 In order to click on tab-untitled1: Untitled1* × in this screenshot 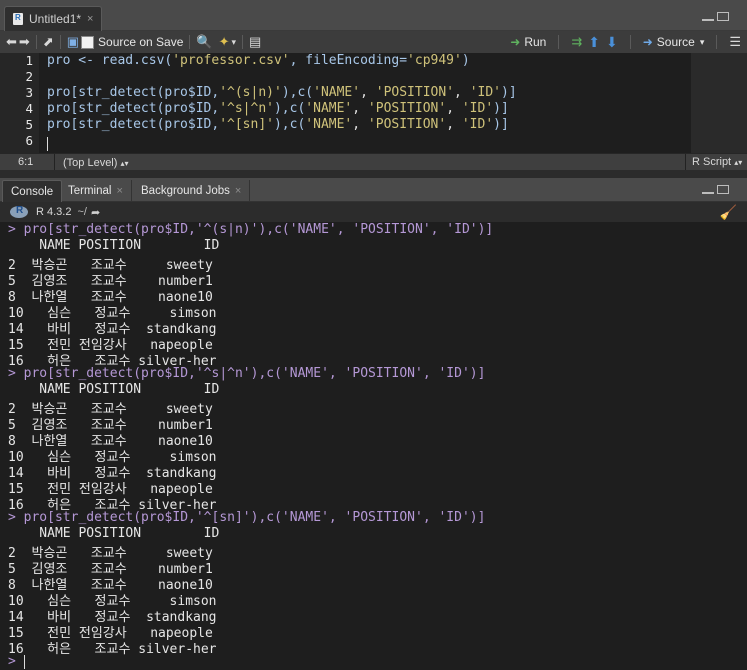, I will do `click(53, 18)`.